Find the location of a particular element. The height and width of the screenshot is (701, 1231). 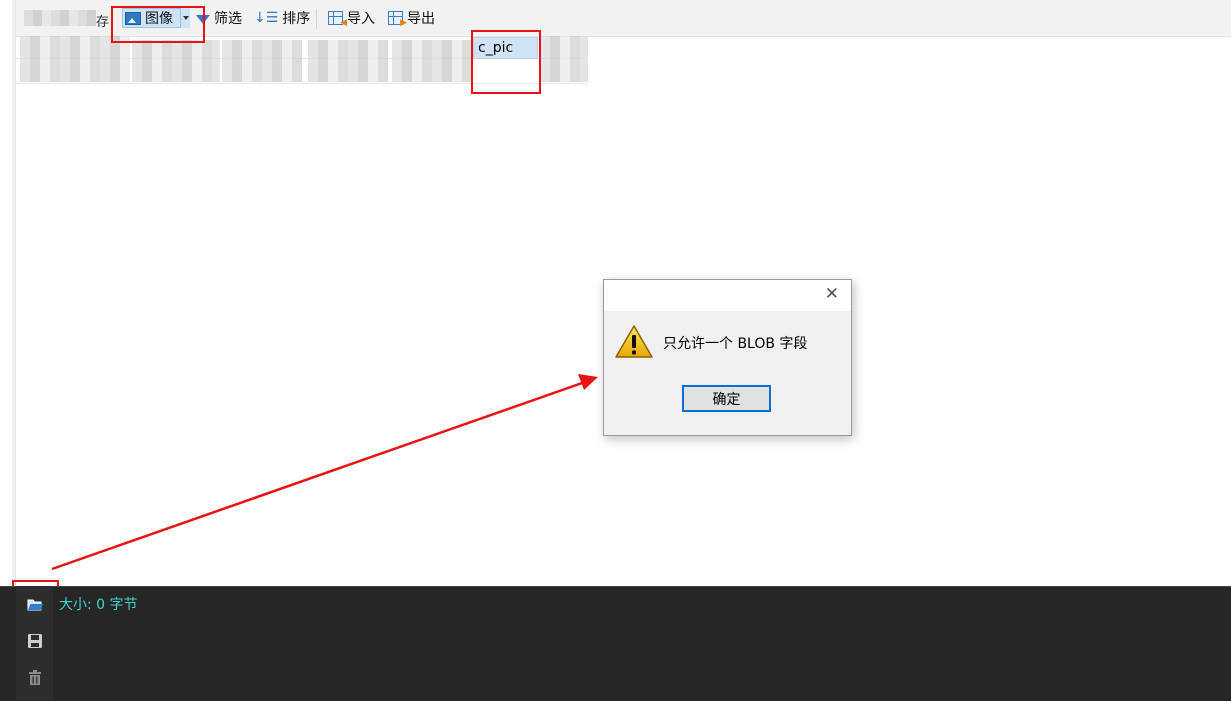

dialog-message: 只允许一个 BLOB 字段 is located at coordinates (735, 344).